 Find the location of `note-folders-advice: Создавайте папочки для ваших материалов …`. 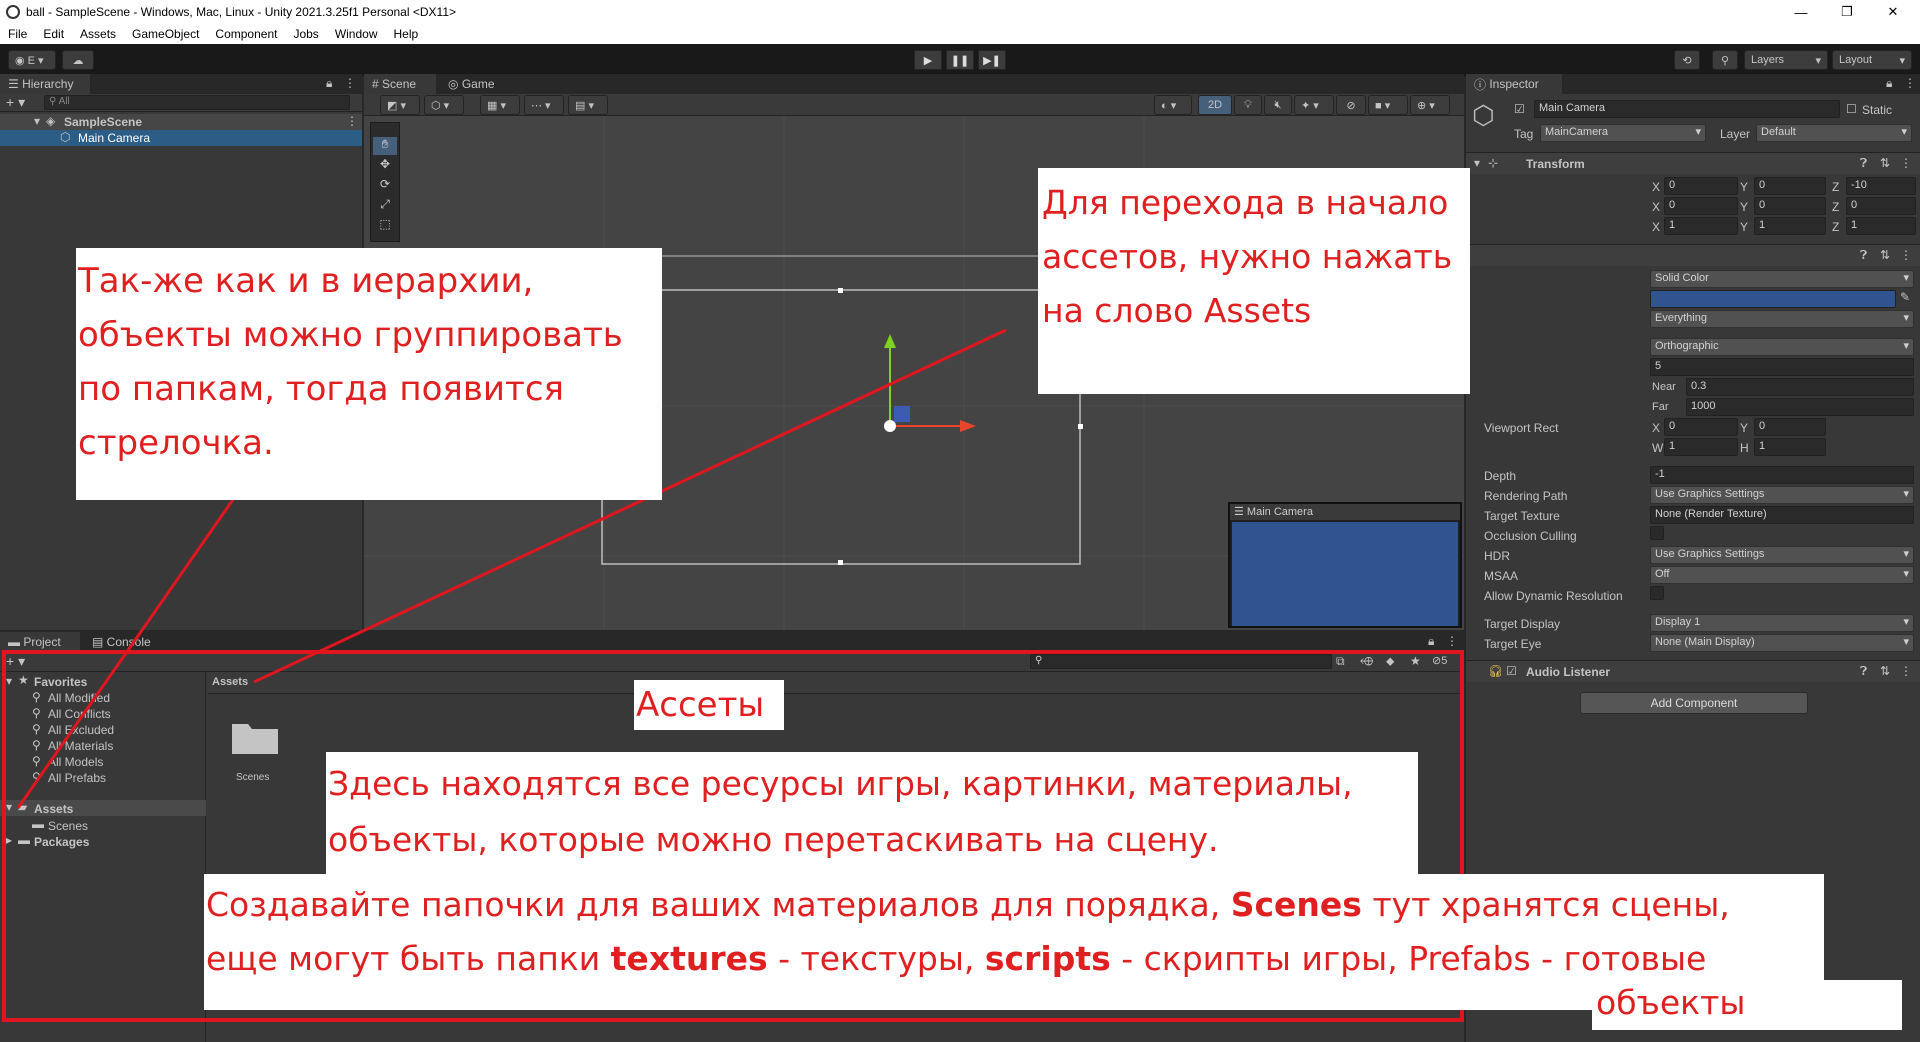

note-folders-advice: Создавайте папочки для ваших материалов … is located at coordinates (1014, 942).